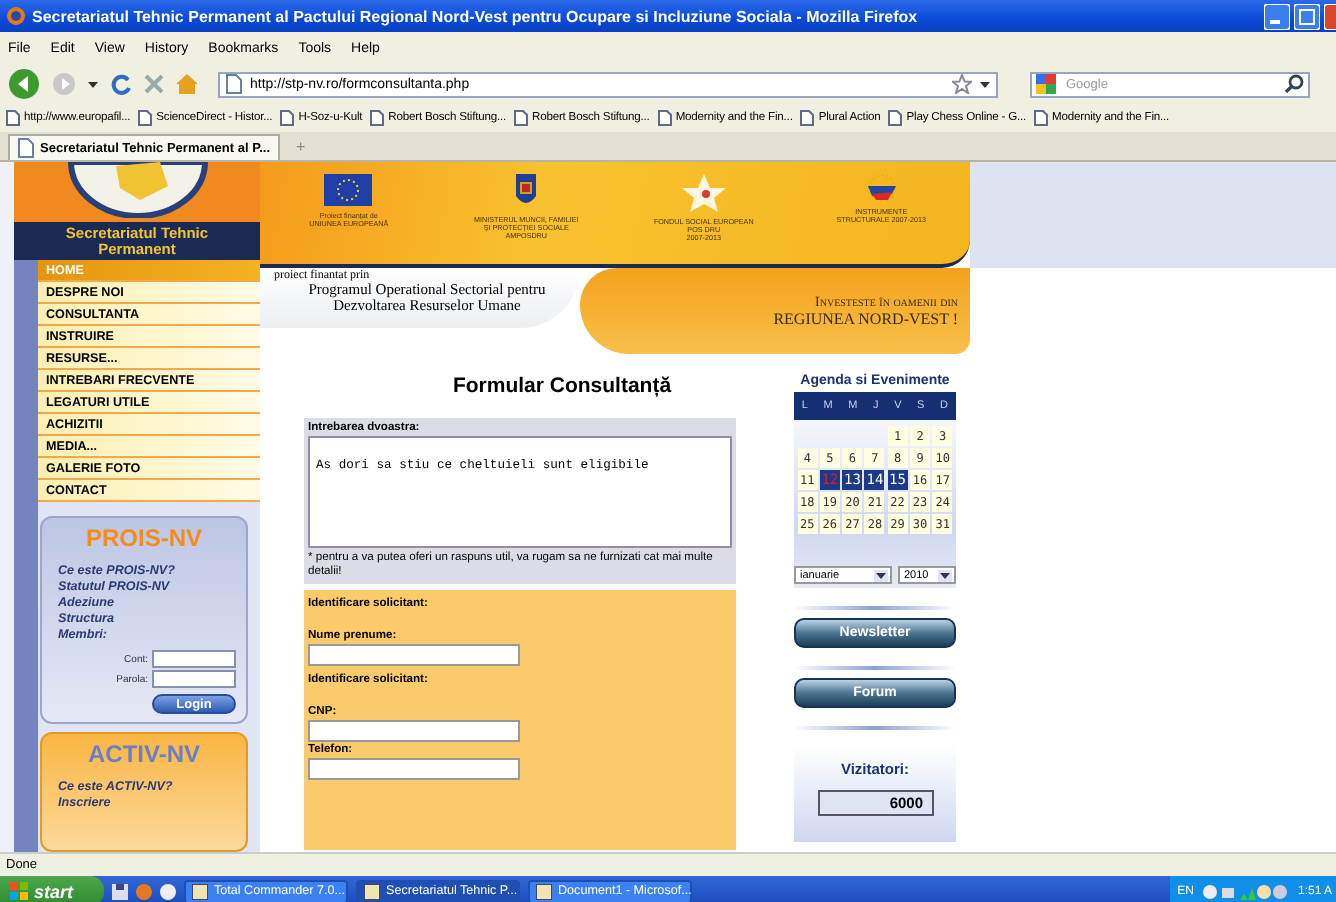  What do you see at coordinates (1245, 891) in the screenshot?
I see `tray-icons-drawing` at bounding box center [1245, 891].